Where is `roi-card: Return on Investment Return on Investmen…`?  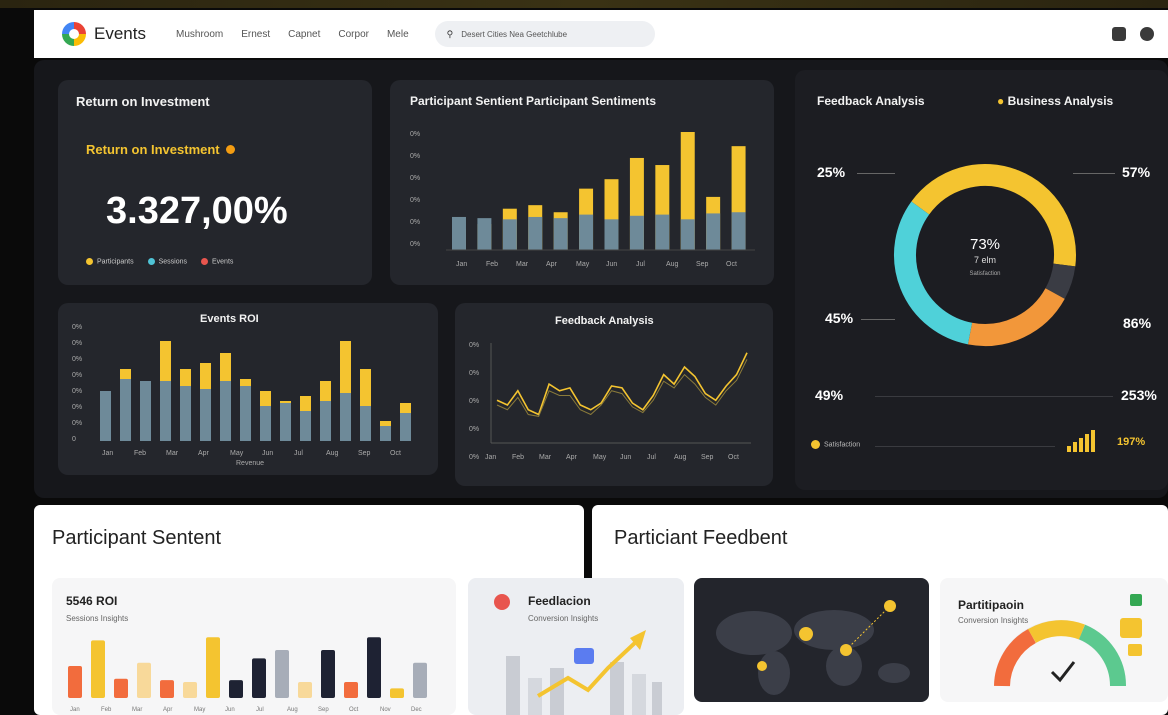
roi-card: Return on Investment Return on Investmen… is located at coordinates (215, 182).